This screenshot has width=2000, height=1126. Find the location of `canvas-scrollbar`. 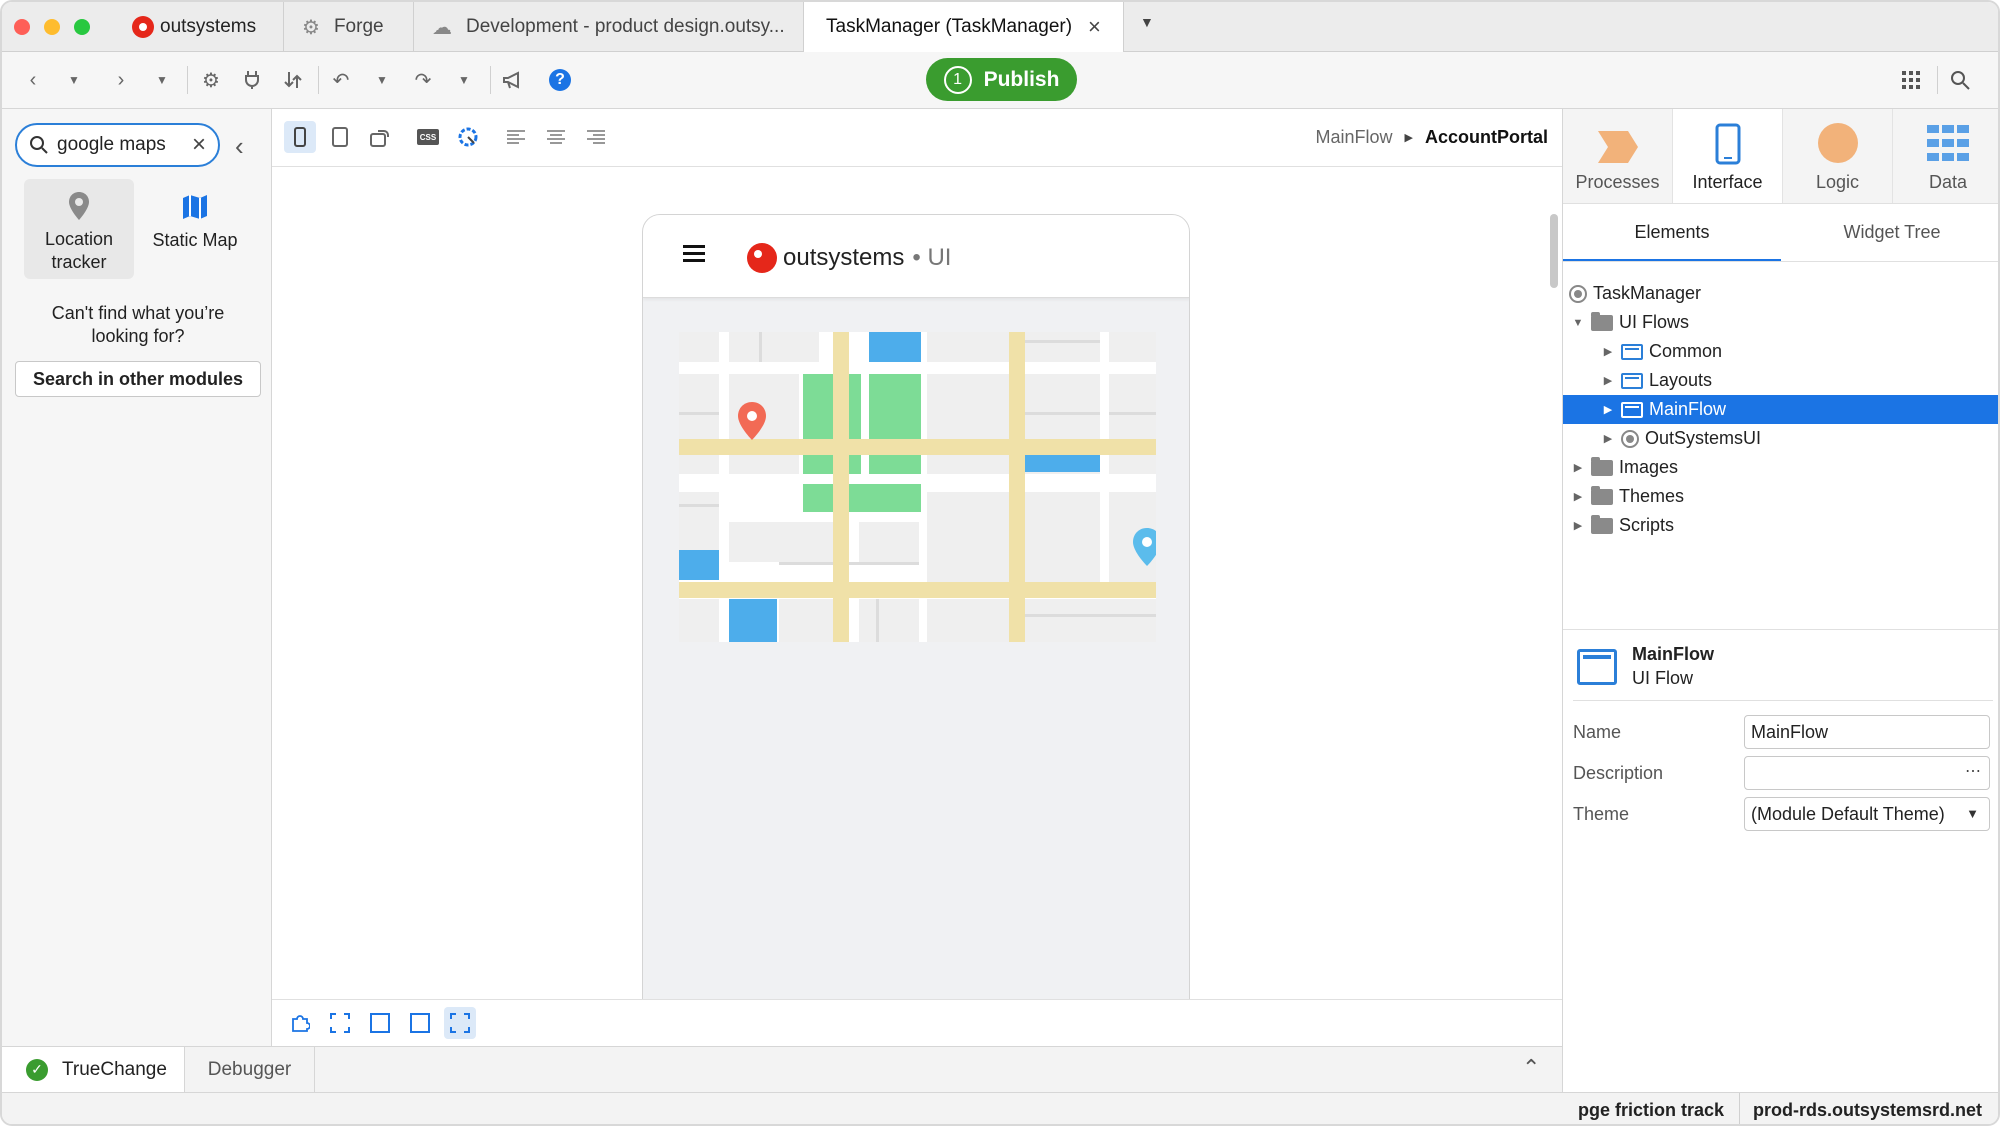

canvas-scrollbar is located at coordinates (1554, 251).